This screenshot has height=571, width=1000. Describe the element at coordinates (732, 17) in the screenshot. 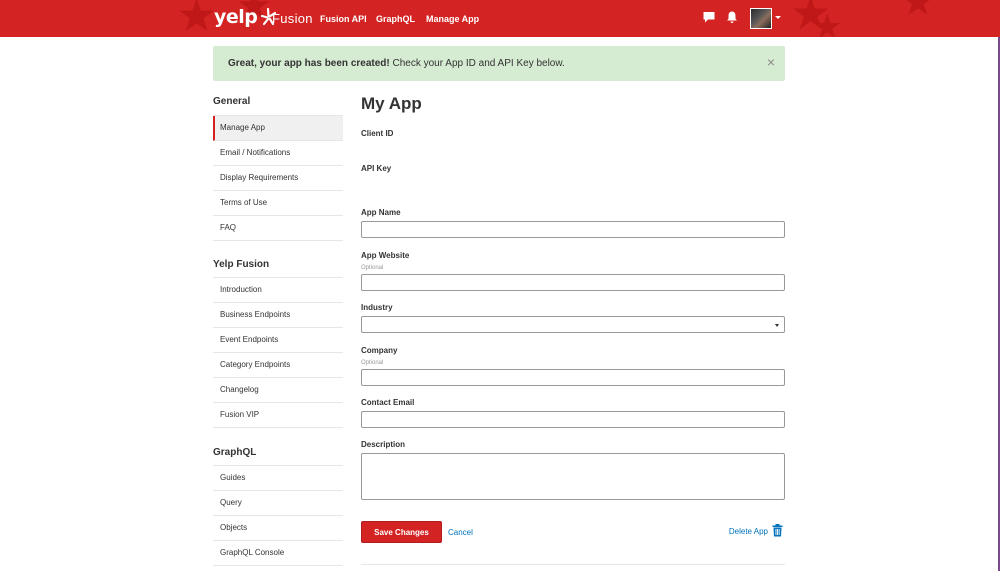

I see `bell-icon` at that location.